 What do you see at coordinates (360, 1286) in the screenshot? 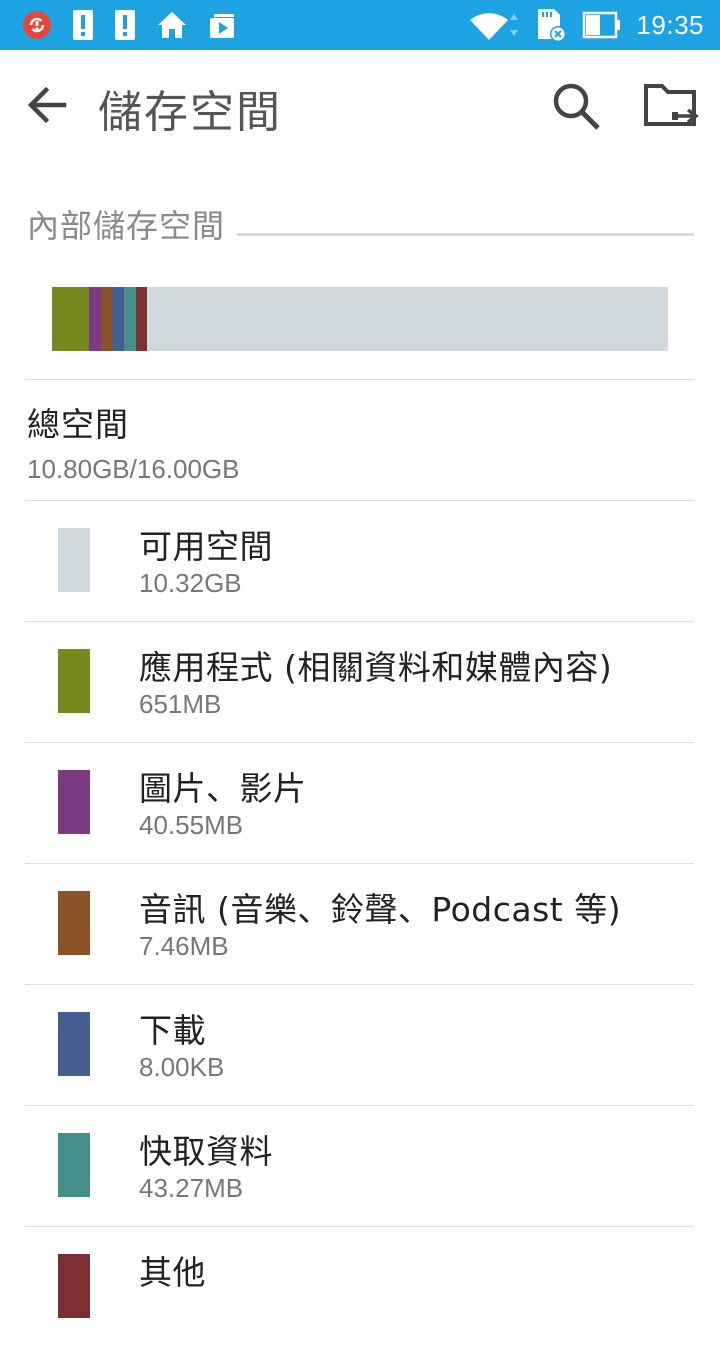
I see `storage-item-other: 其他` at bounding box center [360, 1286].